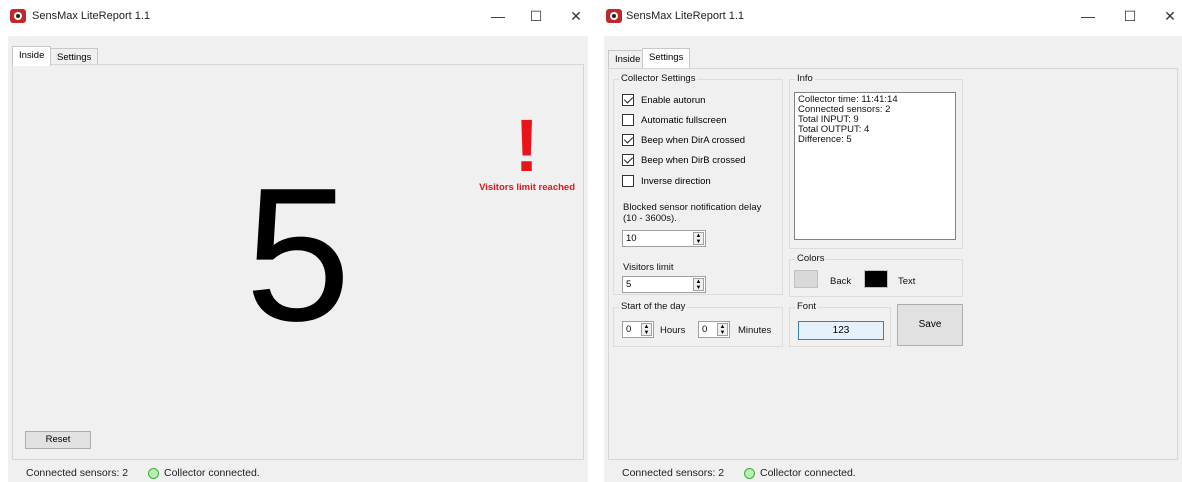 The height and width of the screenshot is (482, 1182). What do you see at coordinates (673, 100) in the screenshot?
I see `checkbox-label: Enable autorun` at bounding box center [673, 100].